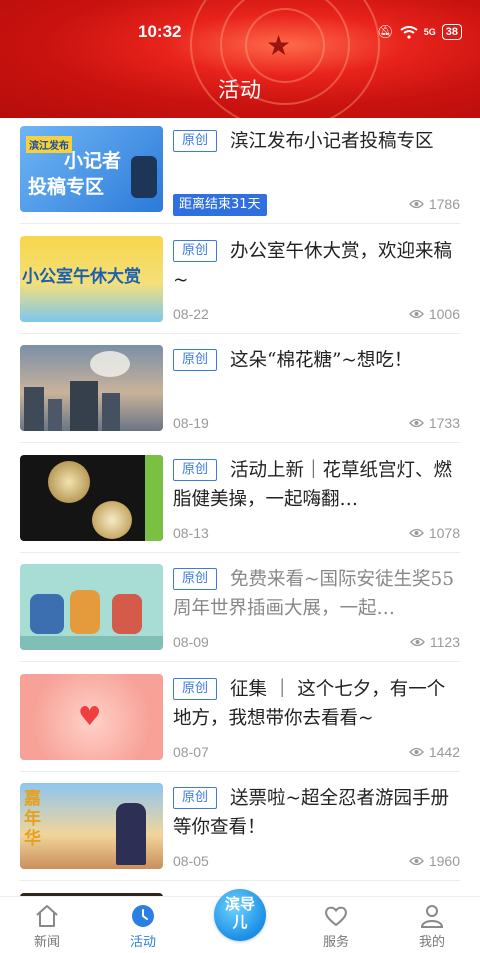  What do you see at coordinates (444, 861) in the screenshot?
I see `view-count-value: 1960` at bounding box center [444, 861].